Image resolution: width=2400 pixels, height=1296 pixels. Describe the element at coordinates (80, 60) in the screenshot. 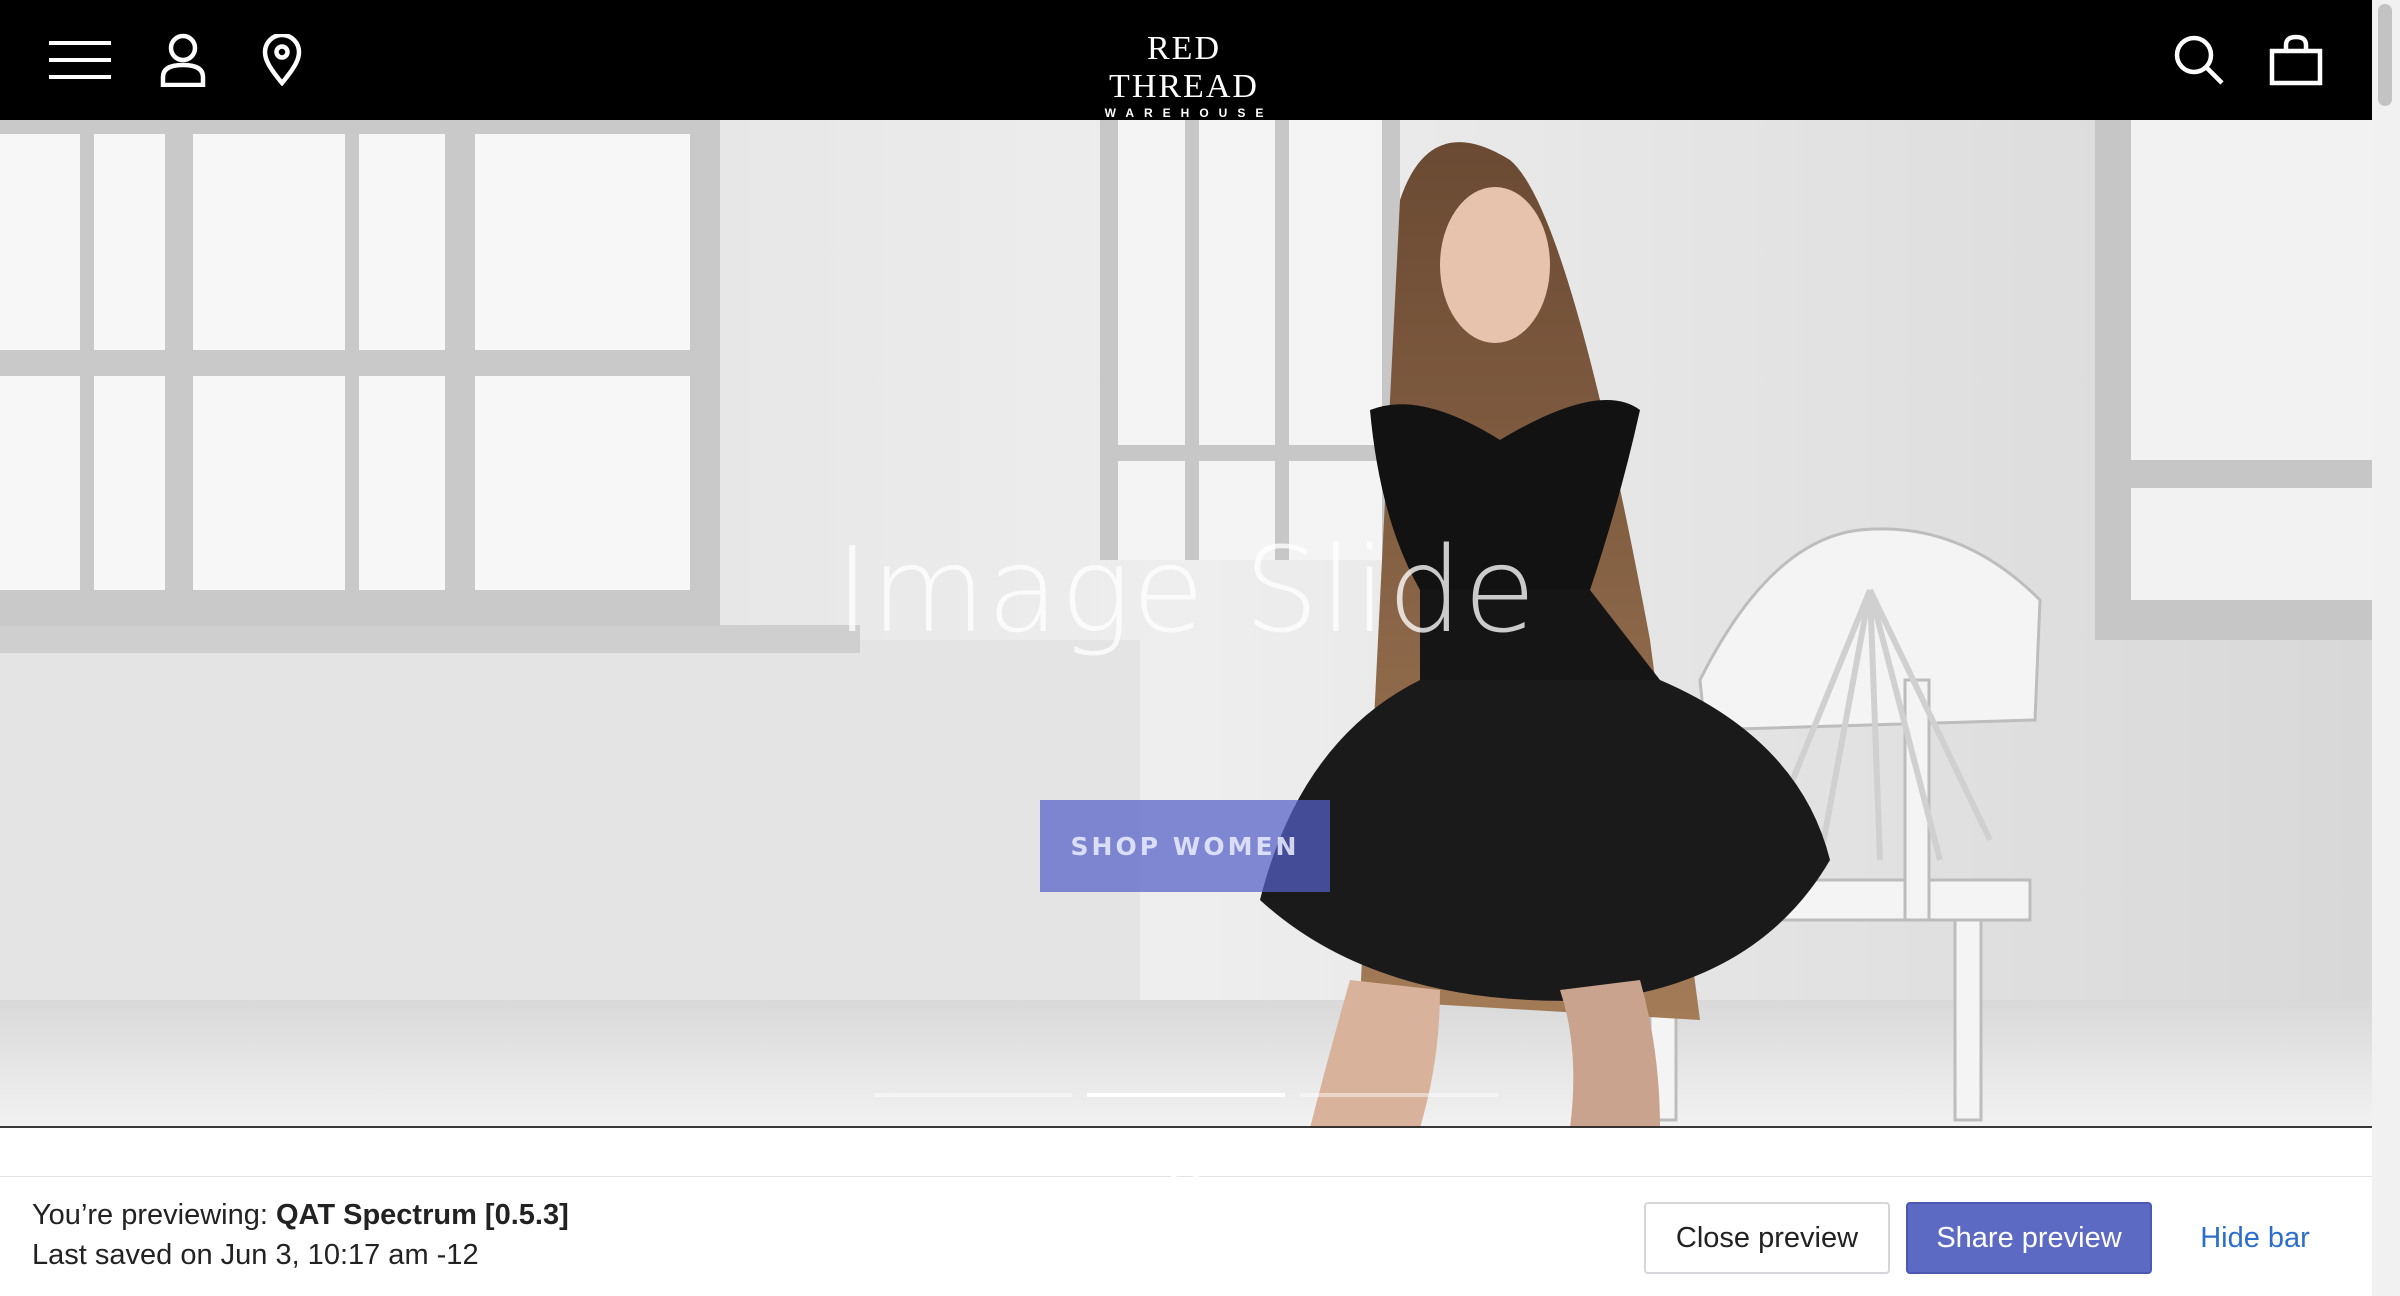

I see `menu-icon` at that location.